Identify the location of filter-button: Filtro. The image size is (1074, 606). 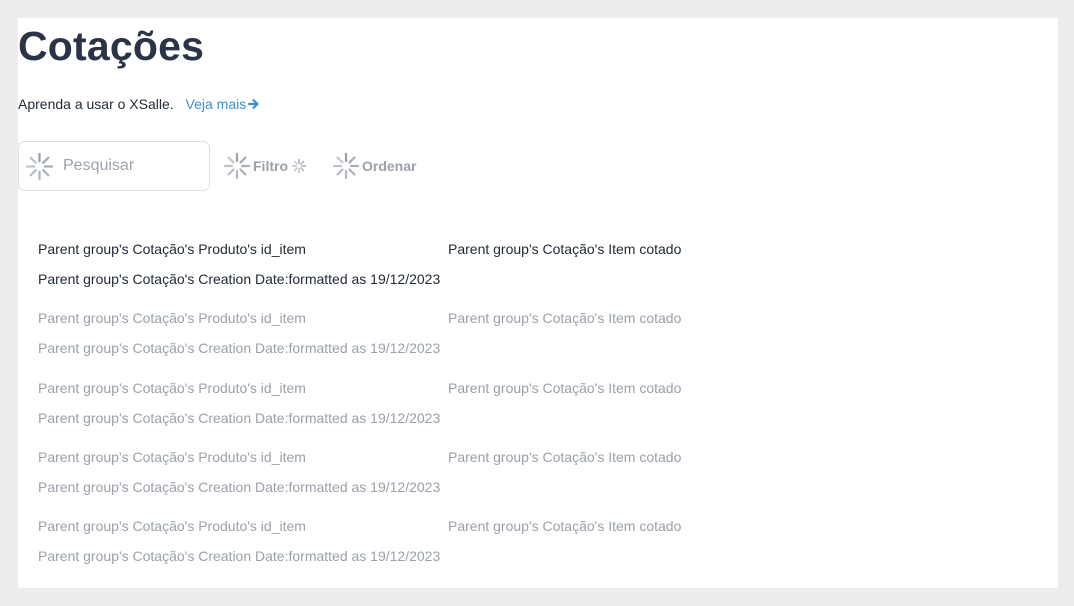
(265, 166).